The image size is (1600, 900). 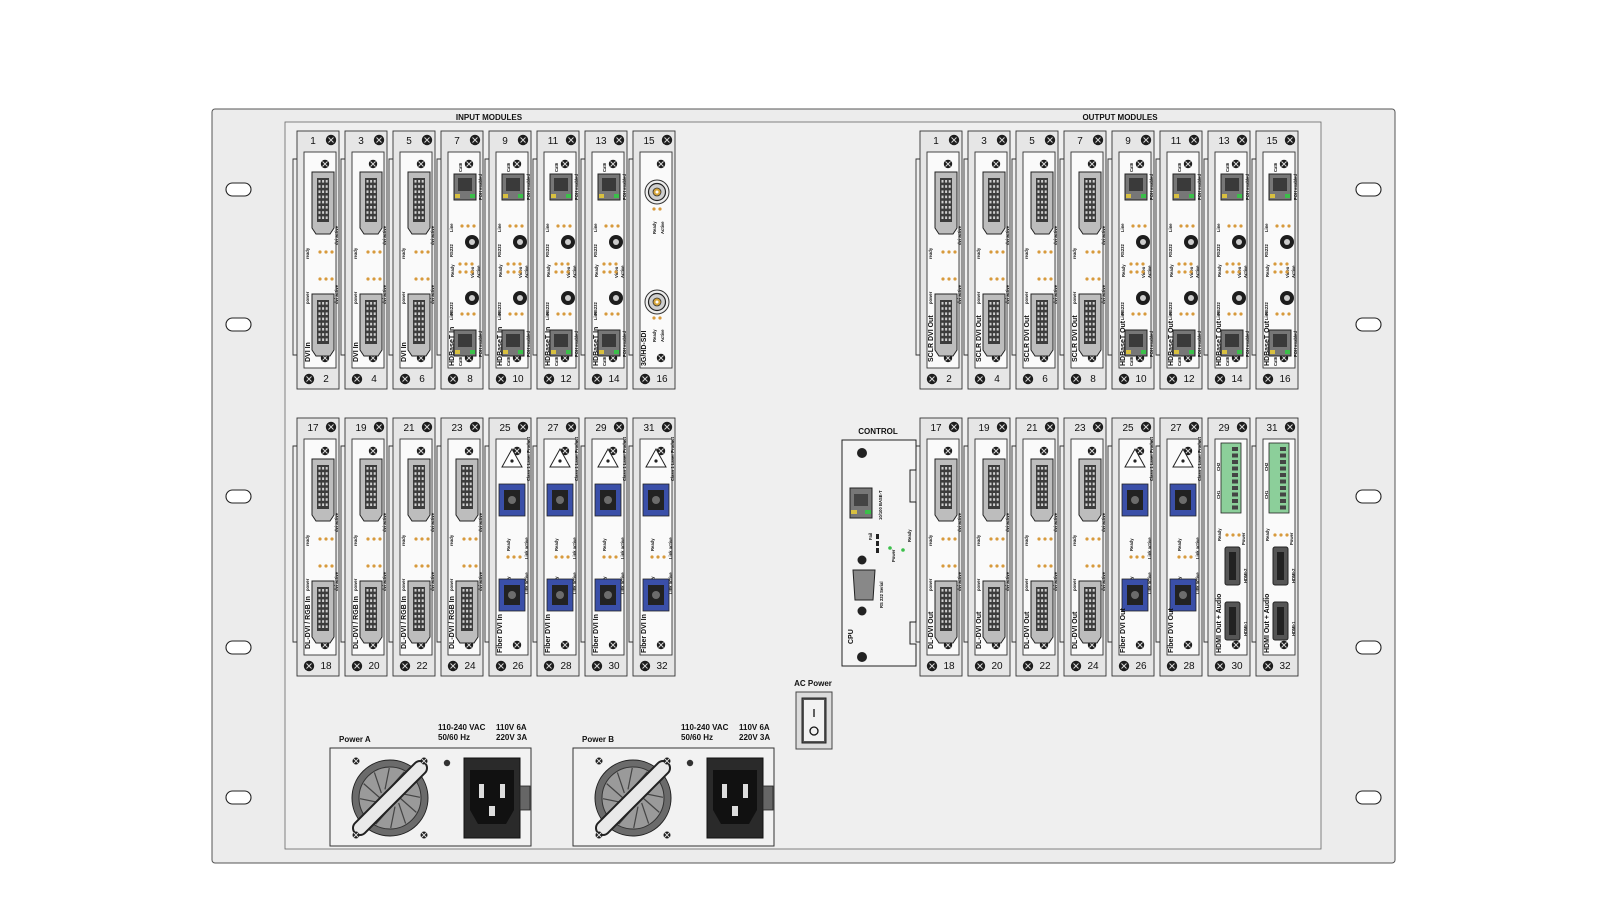 What do you see at coordinates (1176, 141) in the screenshot?
I see `slot-number: 11` at bounding box center [1176, 141].